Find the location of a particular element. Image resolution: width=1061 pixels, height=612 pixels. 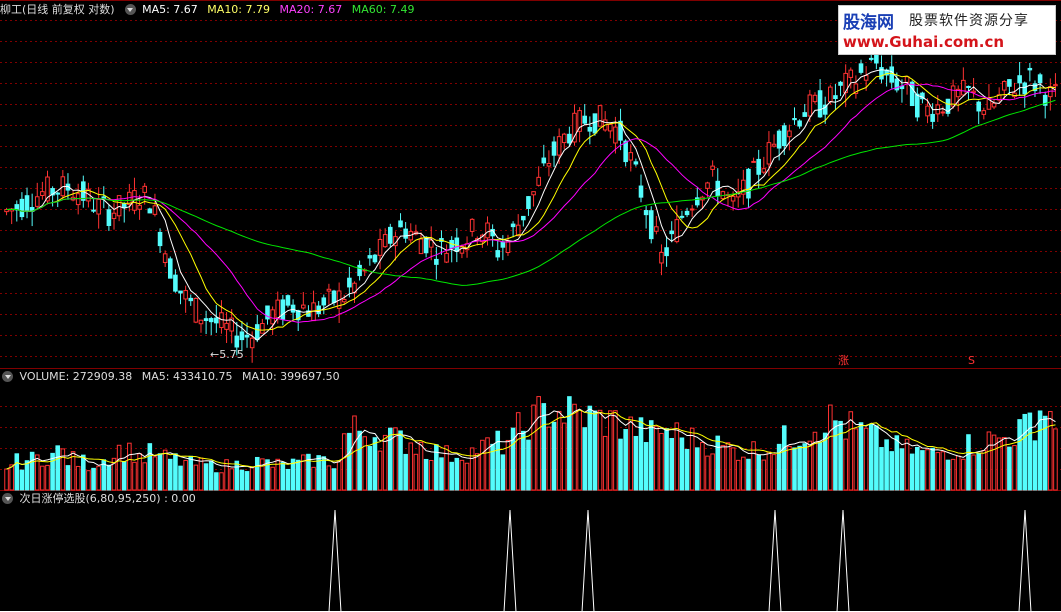

ma10-readout: MA10: 7.79 is located at coordinates (239, 9).